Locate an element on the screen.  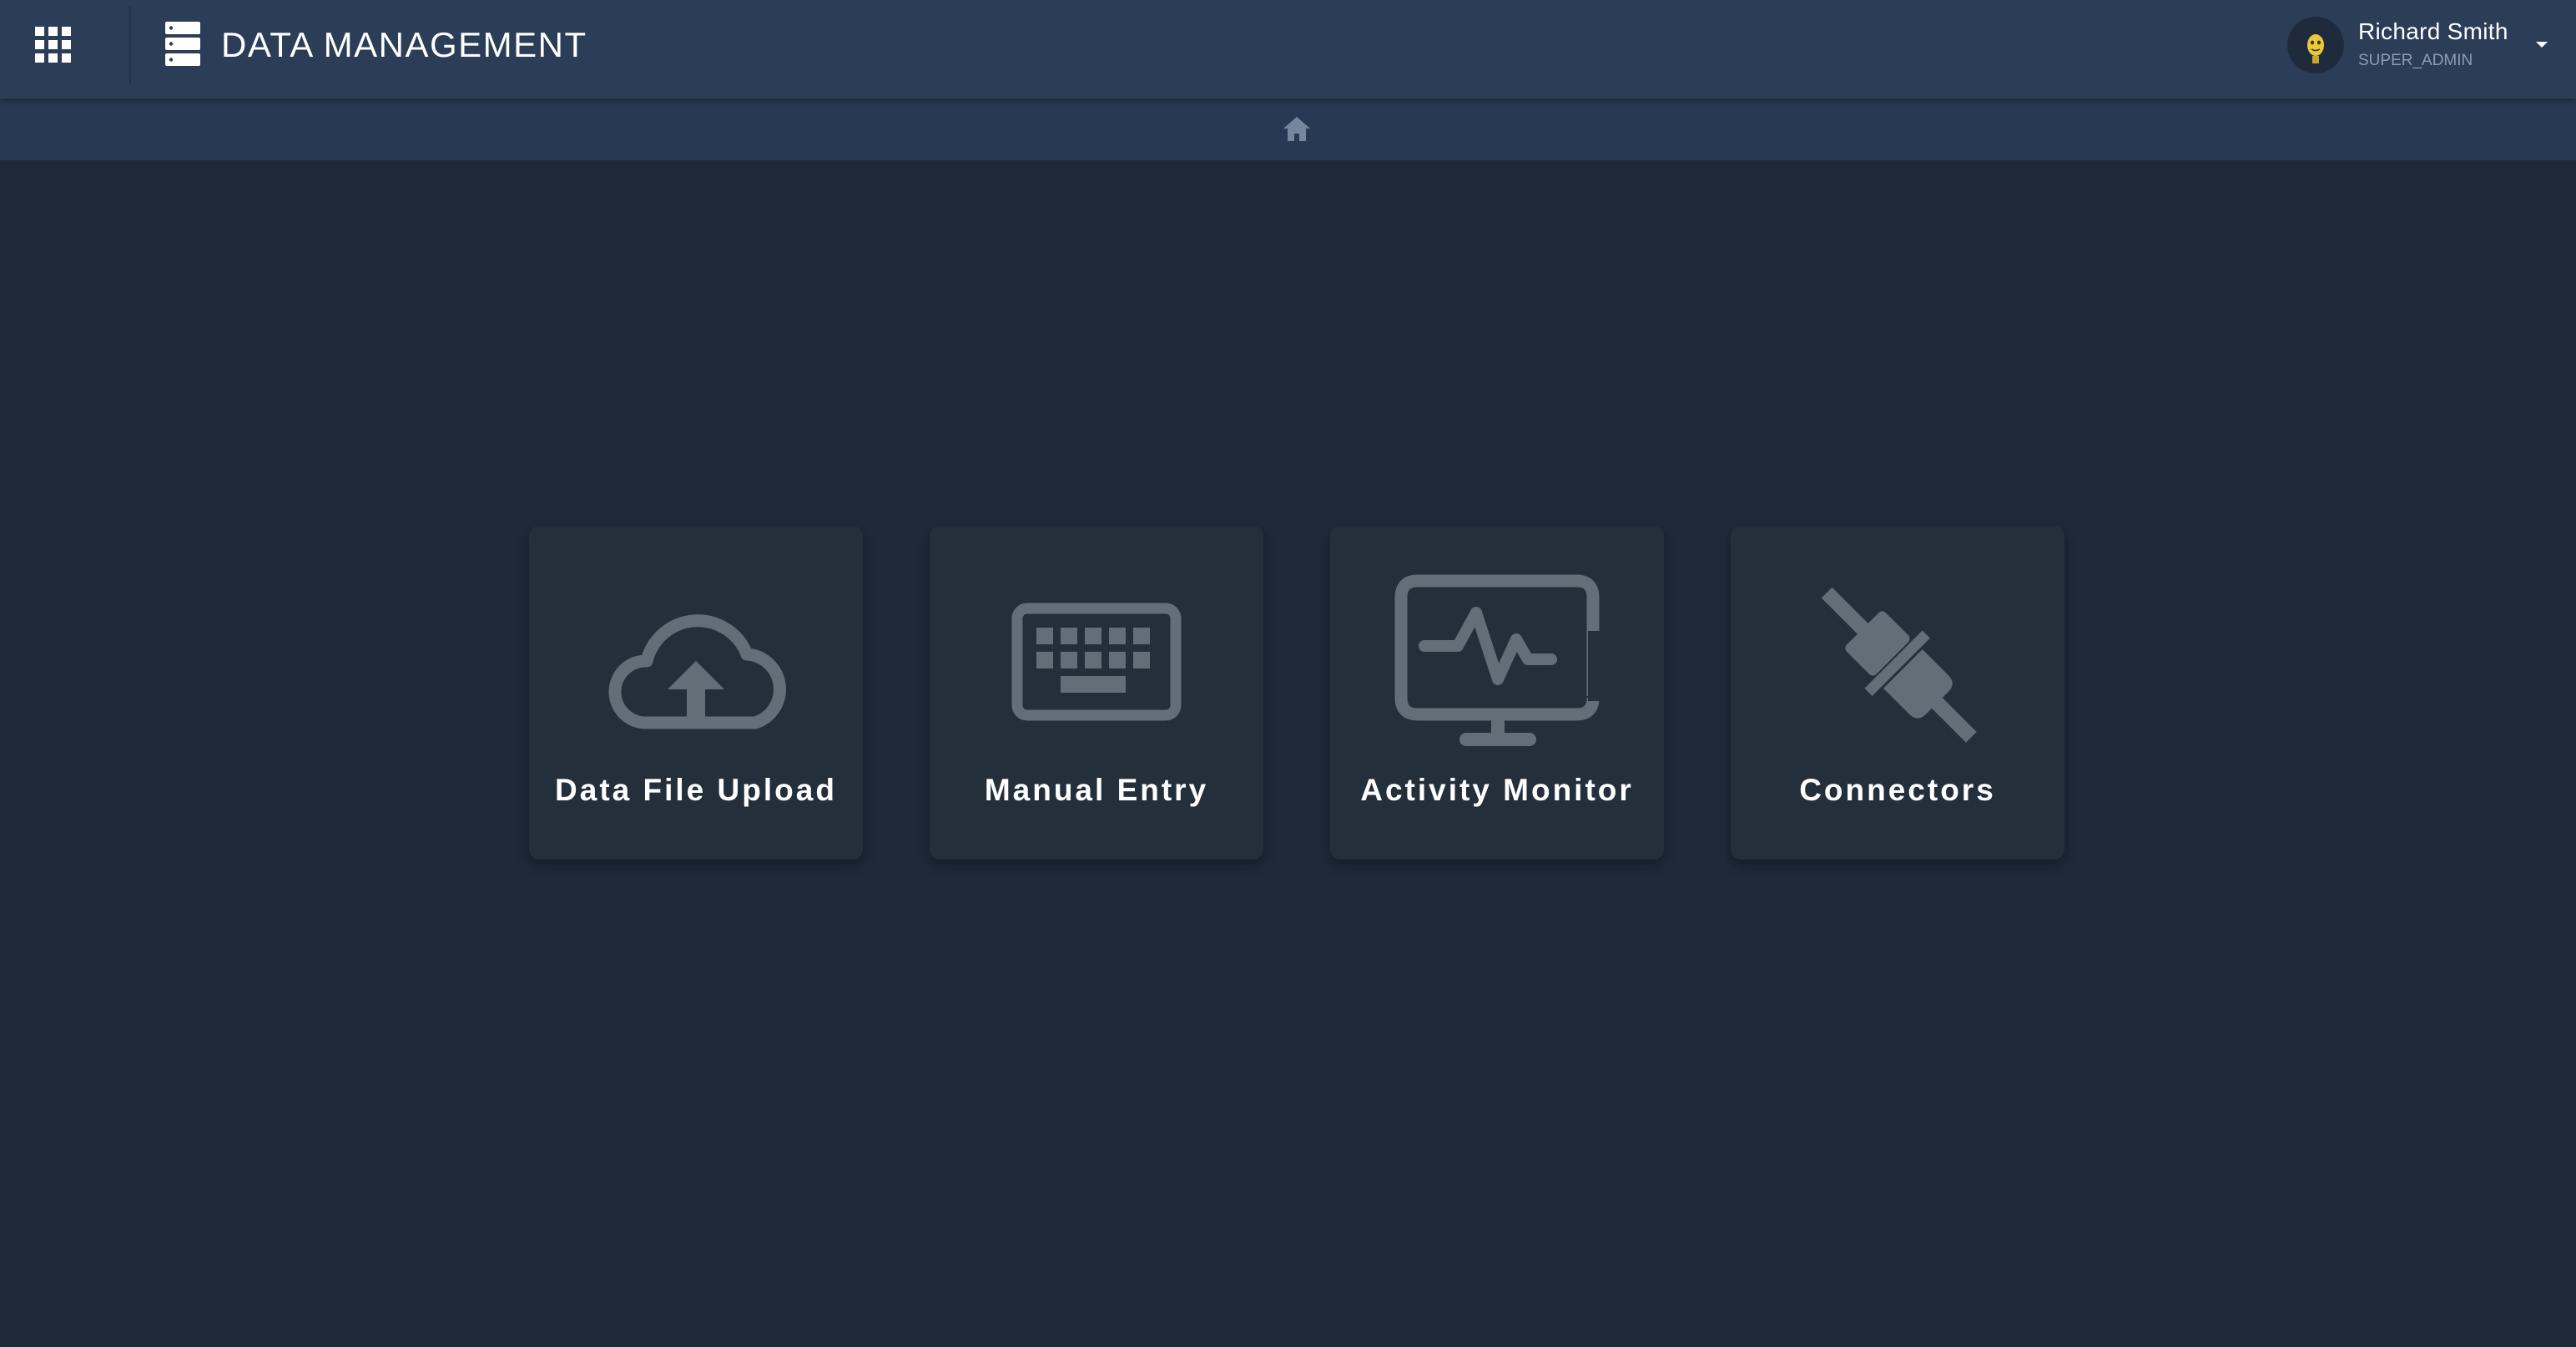
caret-down-icon is located at coordinates (2541, 45).